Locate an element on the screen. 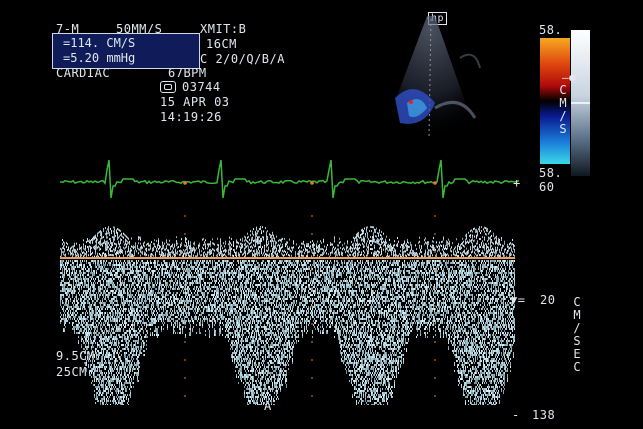  velocity-readout: =114. CM/S is located at coordinates (99, 43).